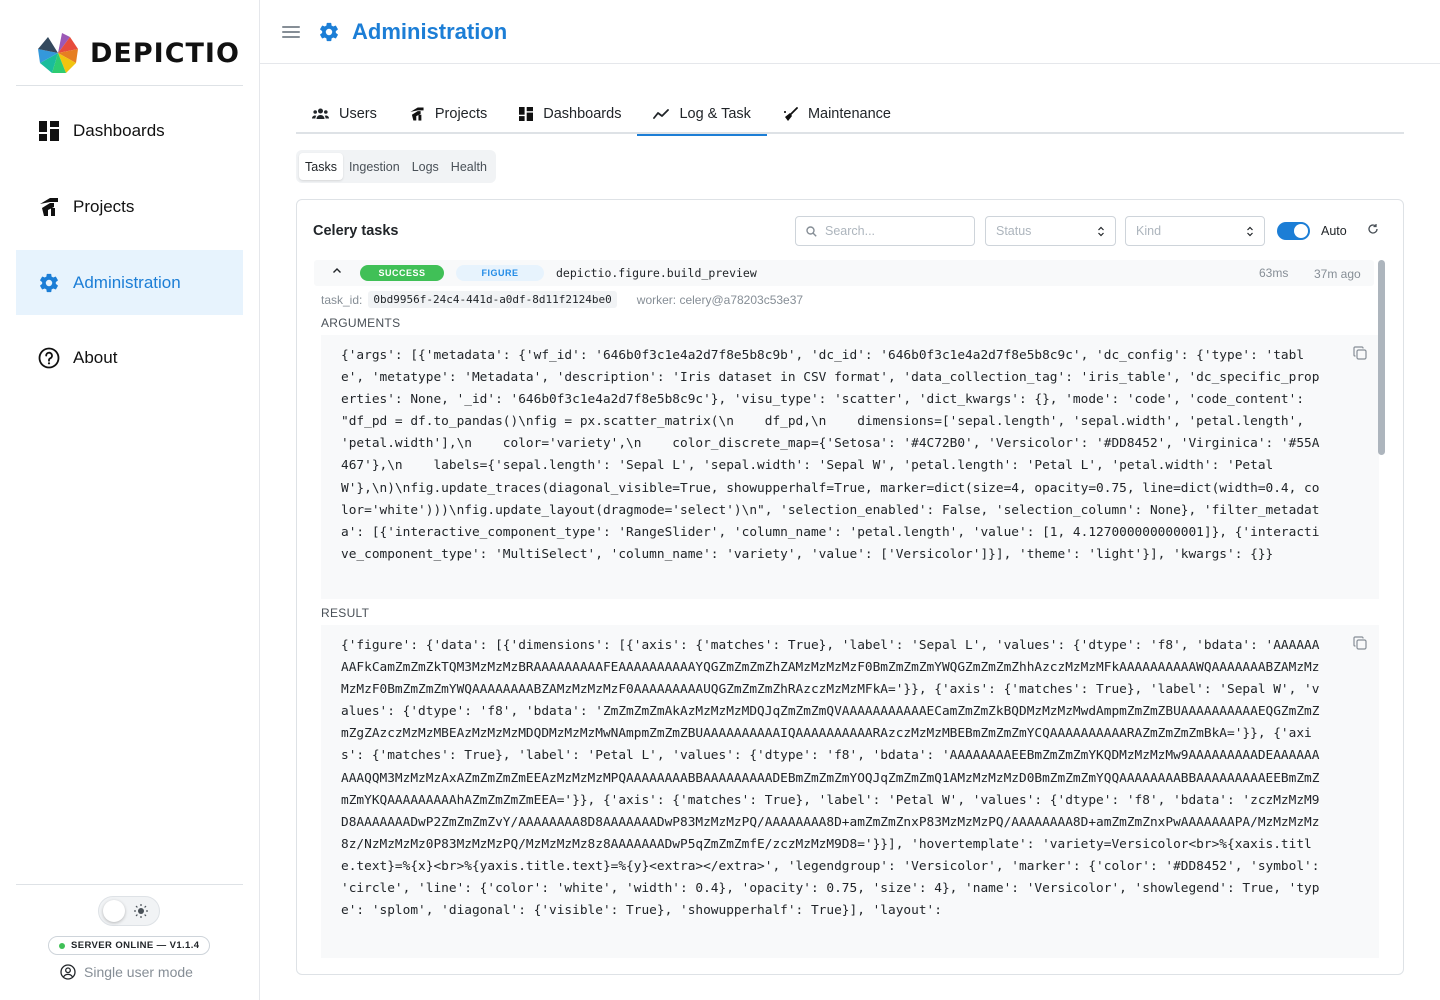  I want to click on tab-dashboards: Dashboards, so click(570, 114).